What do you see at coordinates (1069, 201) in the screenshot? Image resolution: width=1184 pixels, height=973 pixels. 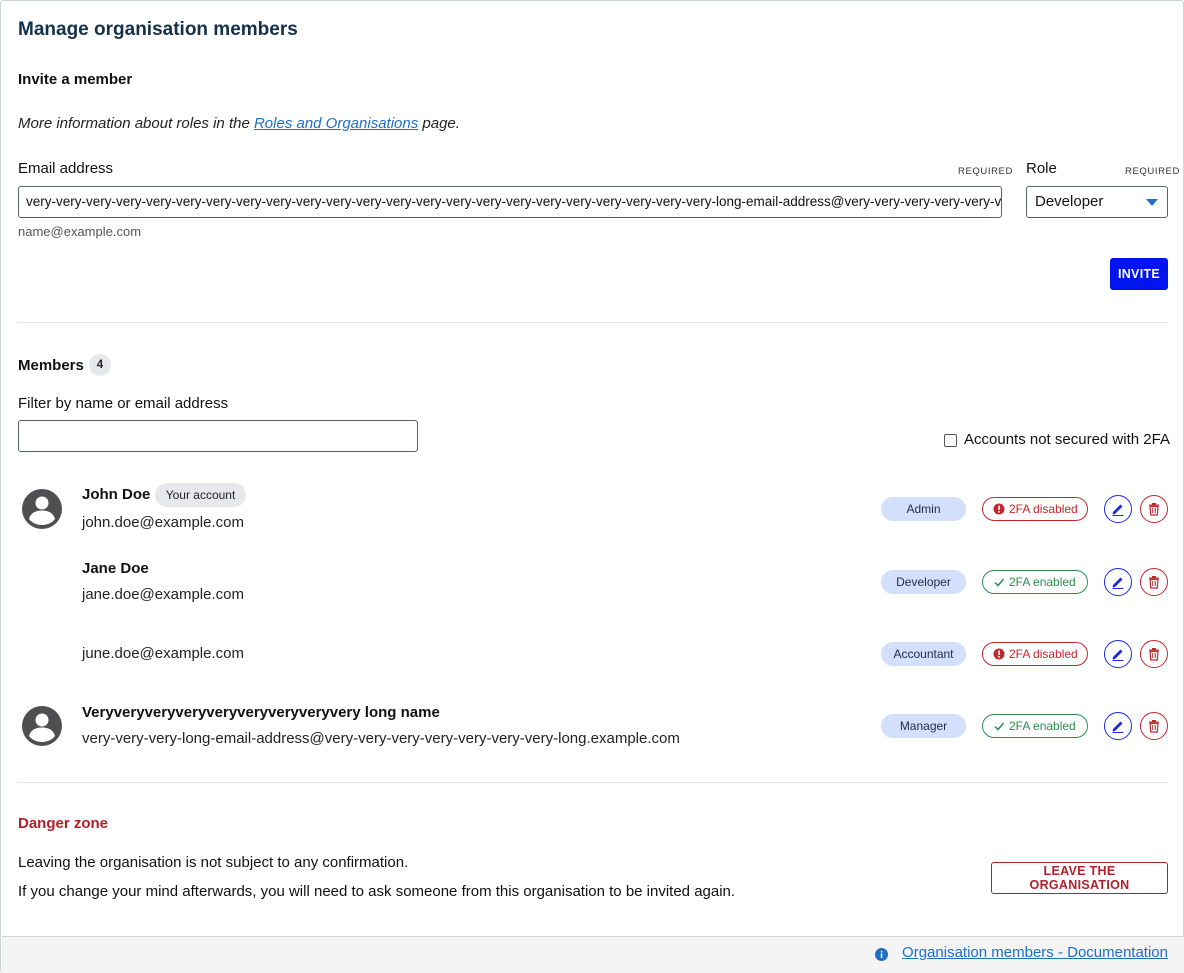 I see `role-select-value: Developer` at bounding box center [1069, 201].